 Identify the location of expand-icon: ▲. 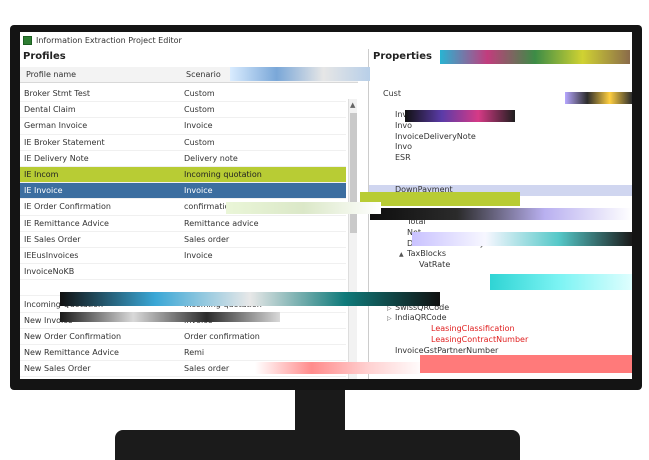
(403, 255).